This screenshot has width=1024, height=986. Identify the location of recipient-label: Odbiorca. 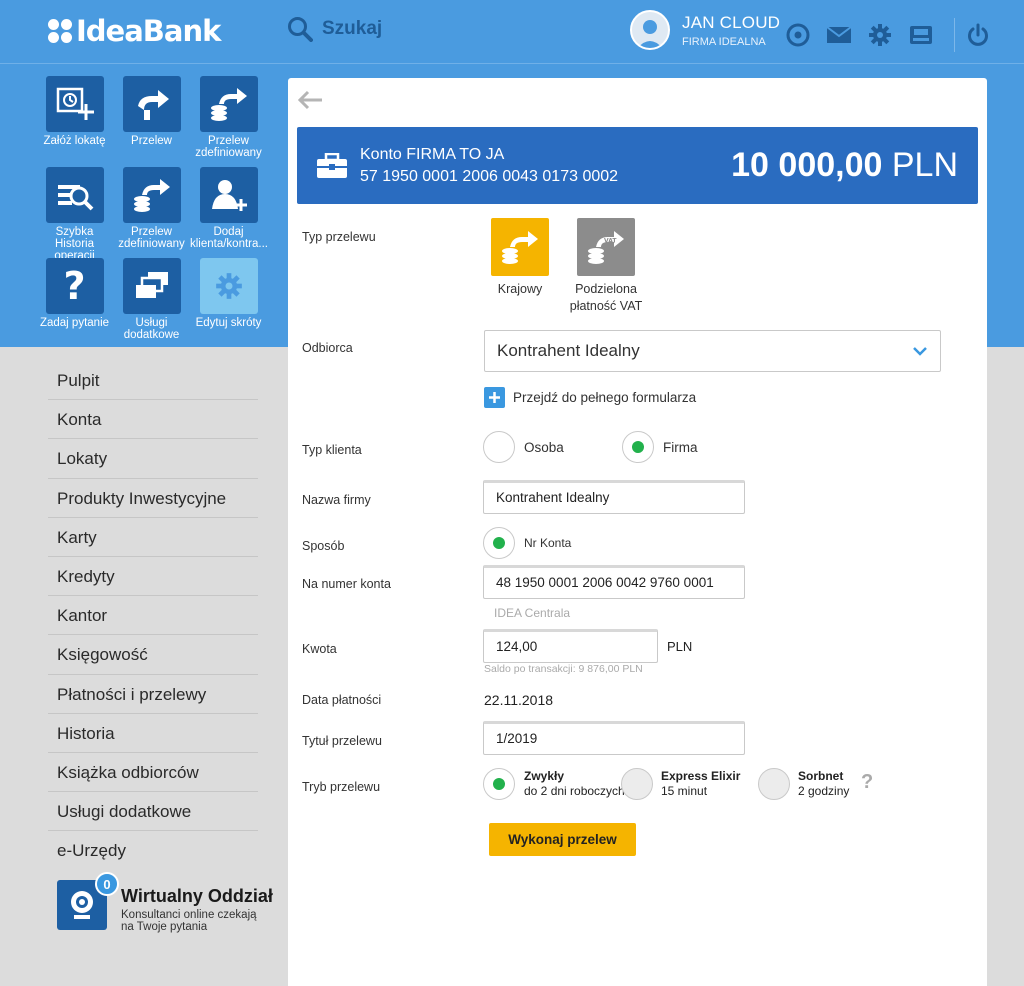
(327, 348).